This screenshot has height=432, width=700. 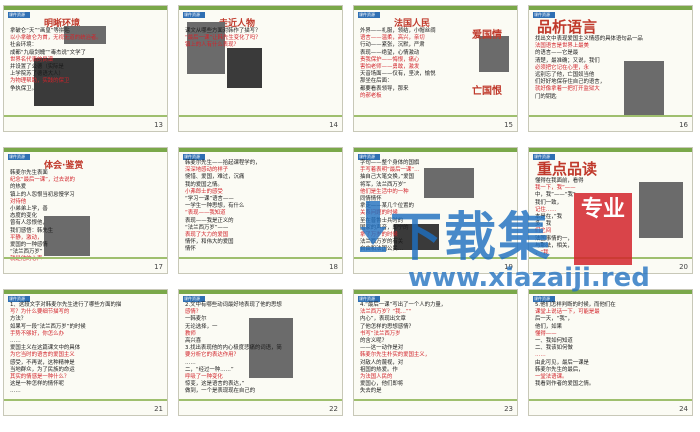 What do you see at coordinates (220, 391) in the screenshot?
I see `slide-text-line: 做到，一个是表现现在自己的` at bounding box center [220, 391].